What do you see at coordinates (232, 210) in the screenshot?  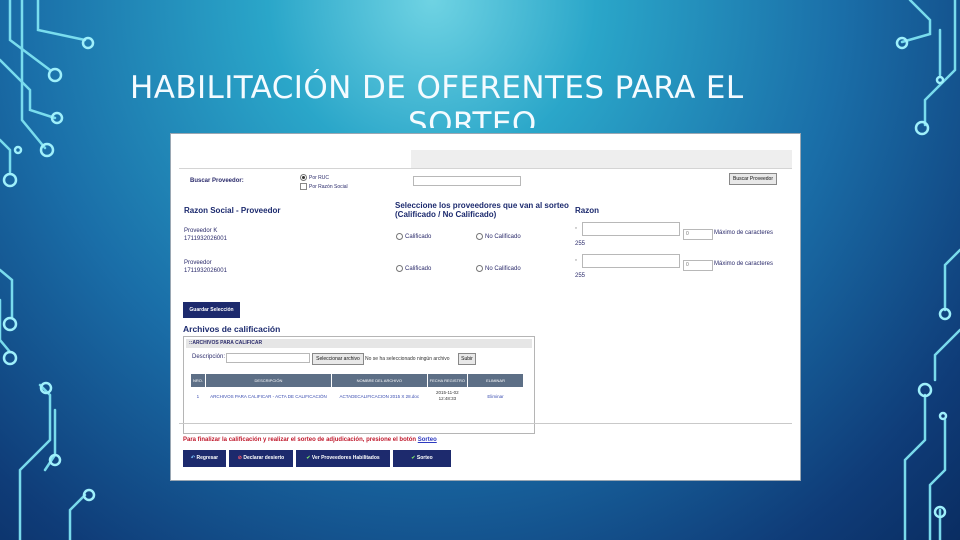 I see `provider-column-header: Razon Social - Proveedor` at bounding box center [232, 210].